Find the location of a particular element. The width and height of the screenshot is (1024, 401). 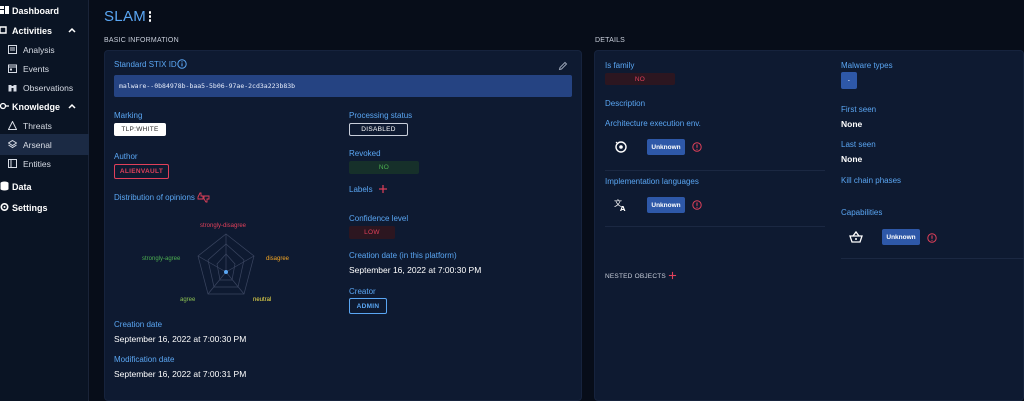

details-heading: DETAILS is located at coordinates (610, 40).